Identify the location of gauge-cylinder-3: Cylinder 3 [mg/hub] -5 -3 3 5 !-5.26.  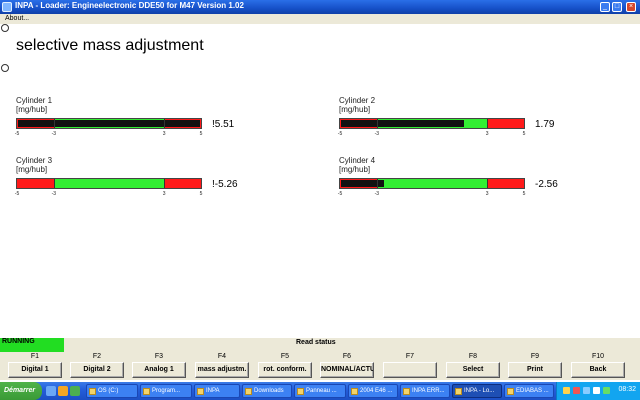
(145, 181).